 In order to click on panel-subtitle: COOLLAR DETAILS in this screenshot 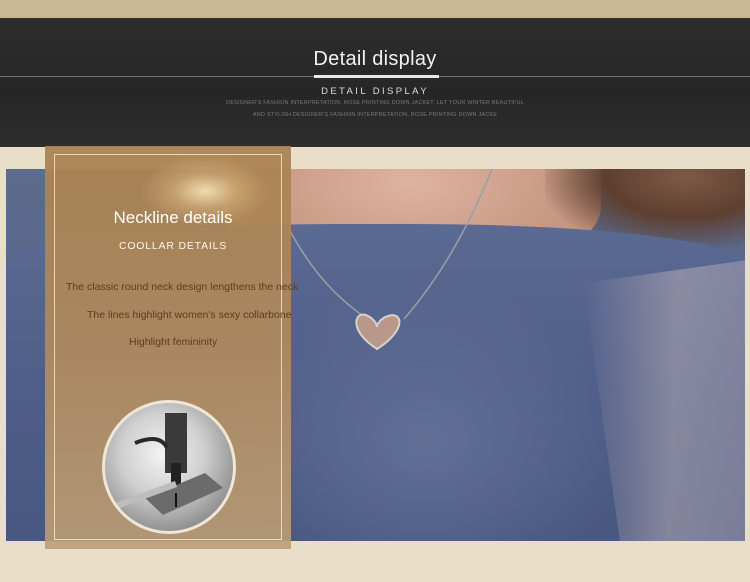, I will do `click(173, 246)`.